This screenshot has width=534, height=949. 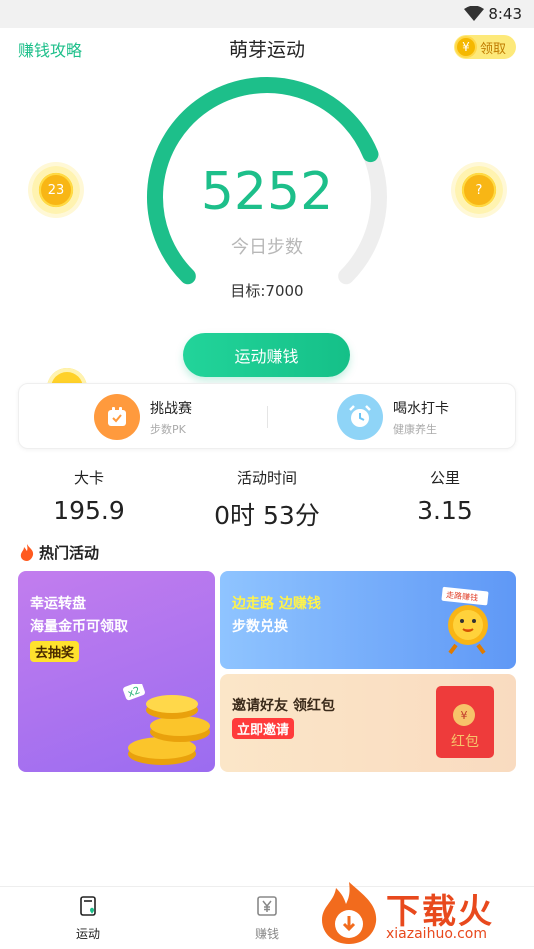 What do you see at coordinates (55, 651) in the screenshot?
I see `draw-button: 去抽奖` at bounding box center [55, 651].